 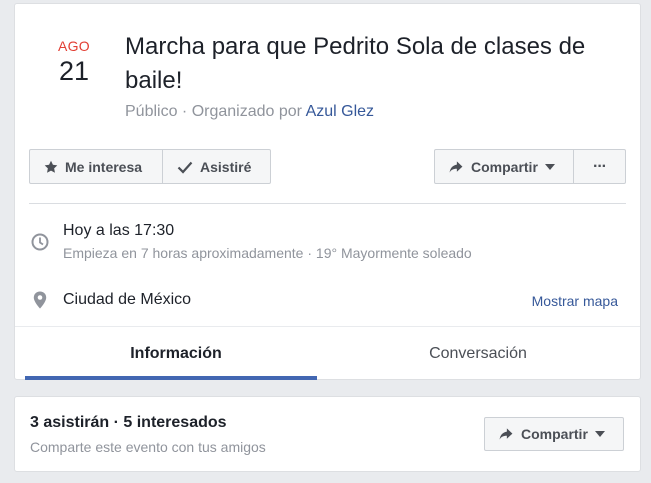 What do you see at coordinates (226, 166) in the screenshot?
I see `going-label: Asistiré` at bounding box center [226, 166].